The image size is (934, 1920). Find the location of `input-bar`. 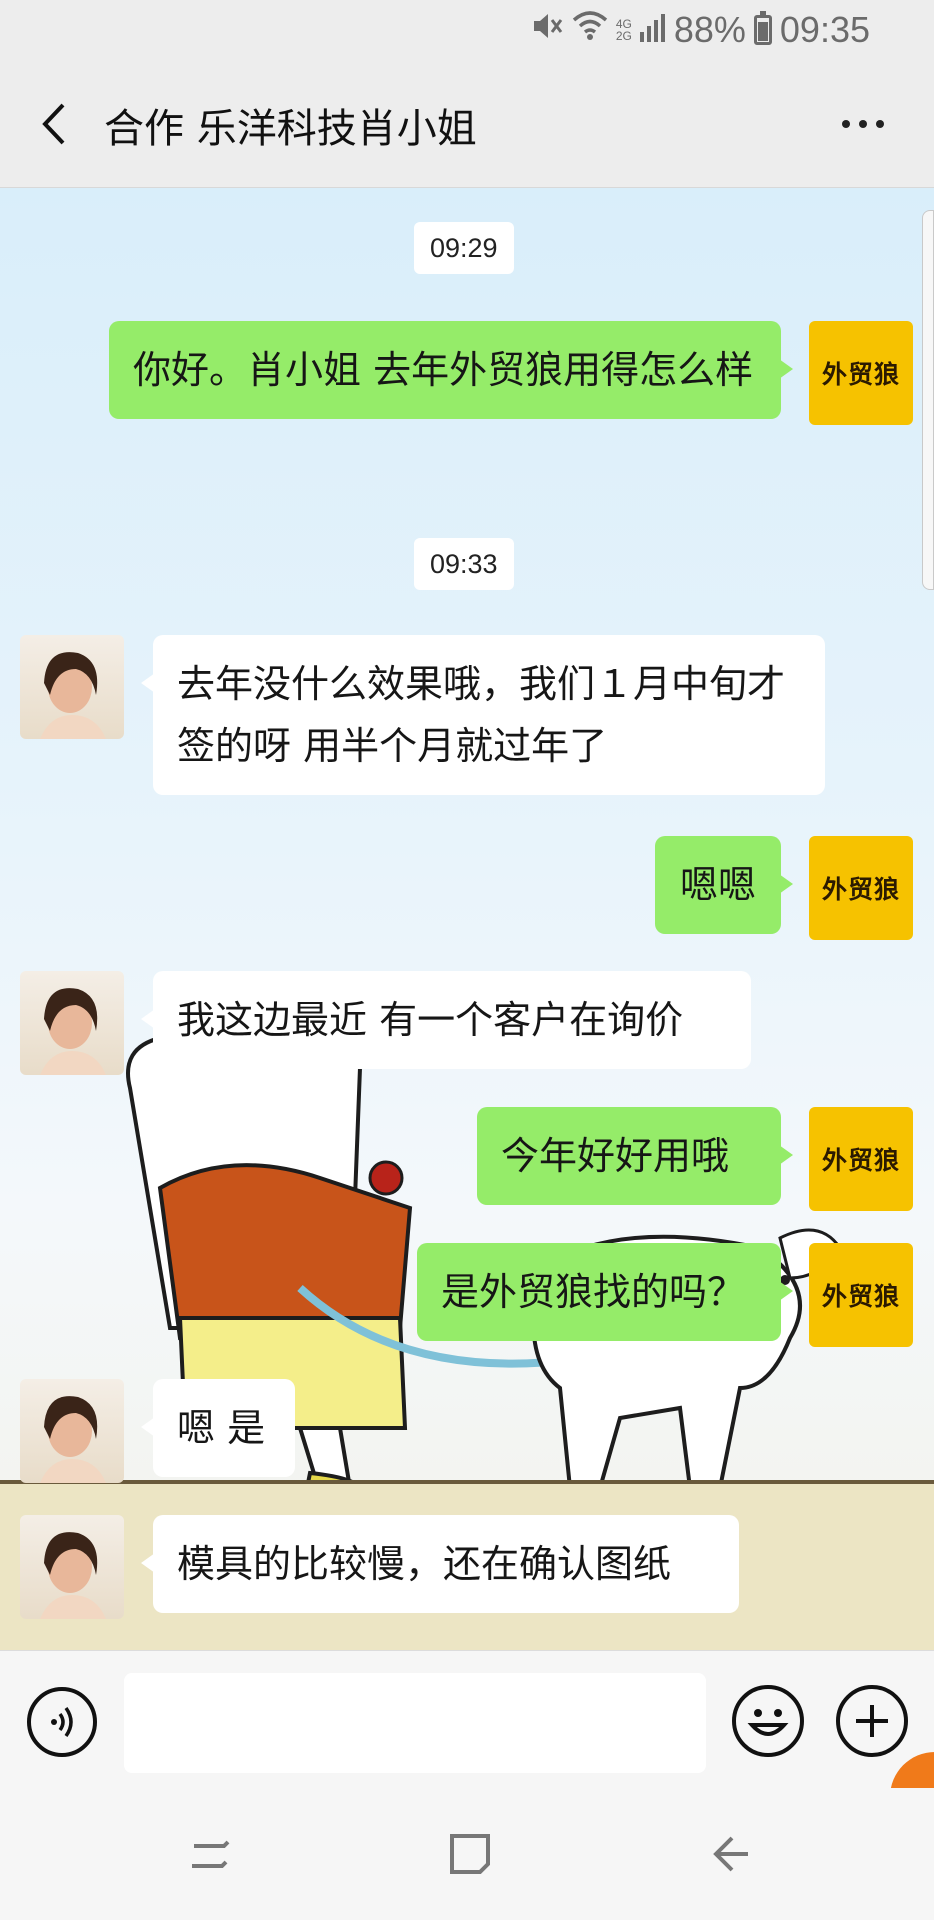

input-bar is located at coordinates (467, 1719).